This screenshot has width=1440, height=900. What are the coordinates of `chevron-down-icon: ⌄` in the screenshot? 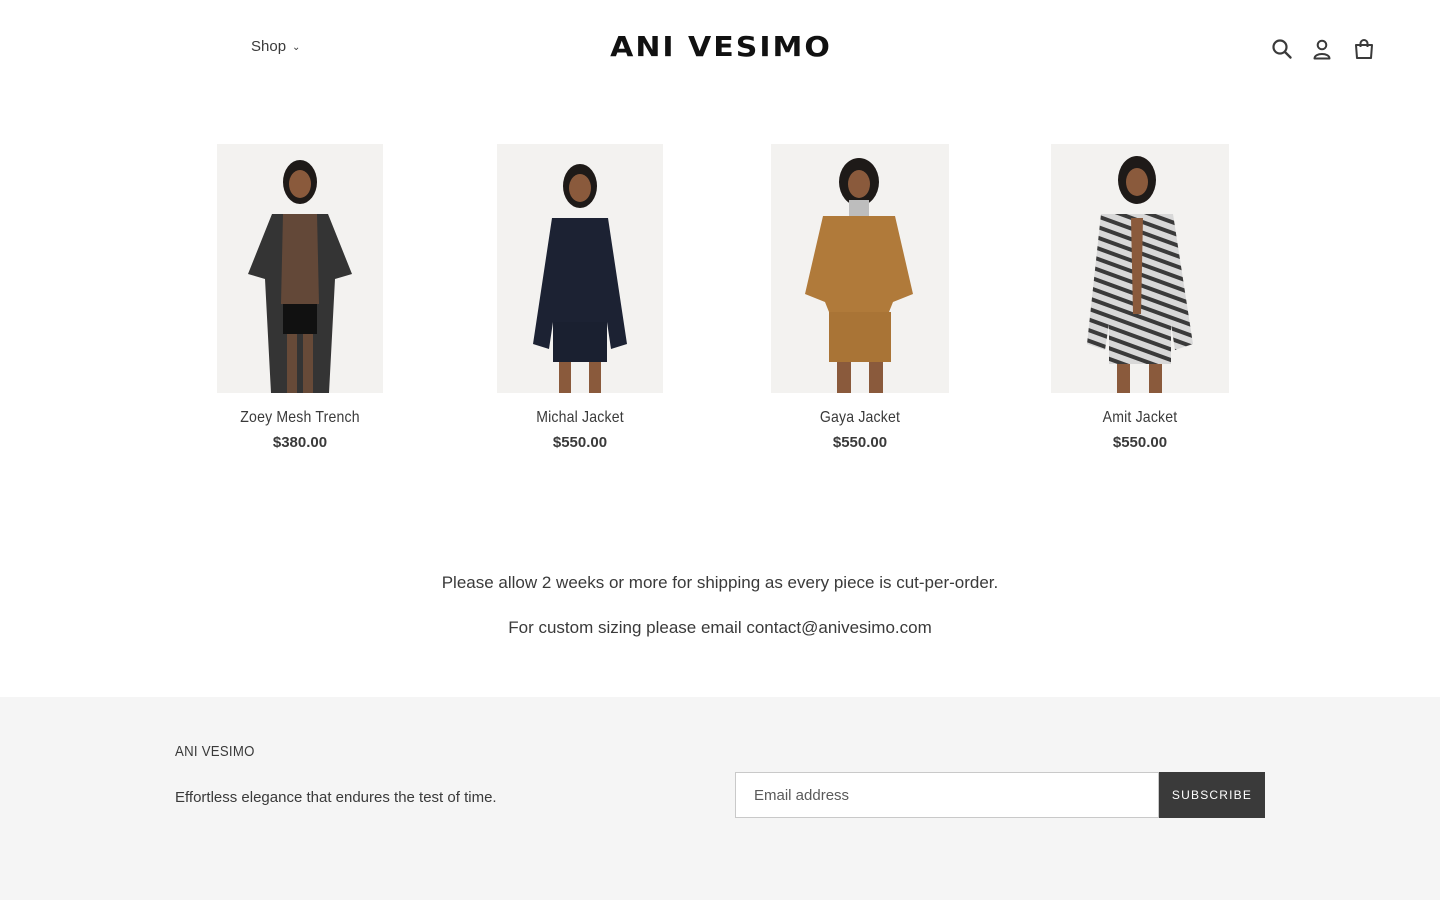 It's located at (296, 47).